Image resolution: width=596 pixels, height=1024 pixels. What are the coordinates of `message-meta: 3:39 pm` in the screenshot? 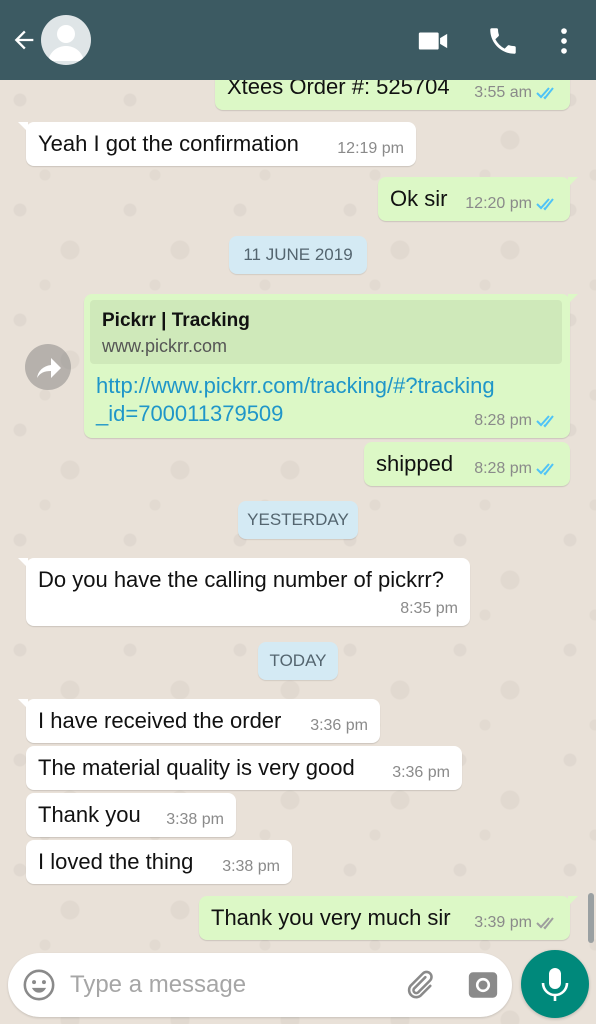 It's located at (516, 923).